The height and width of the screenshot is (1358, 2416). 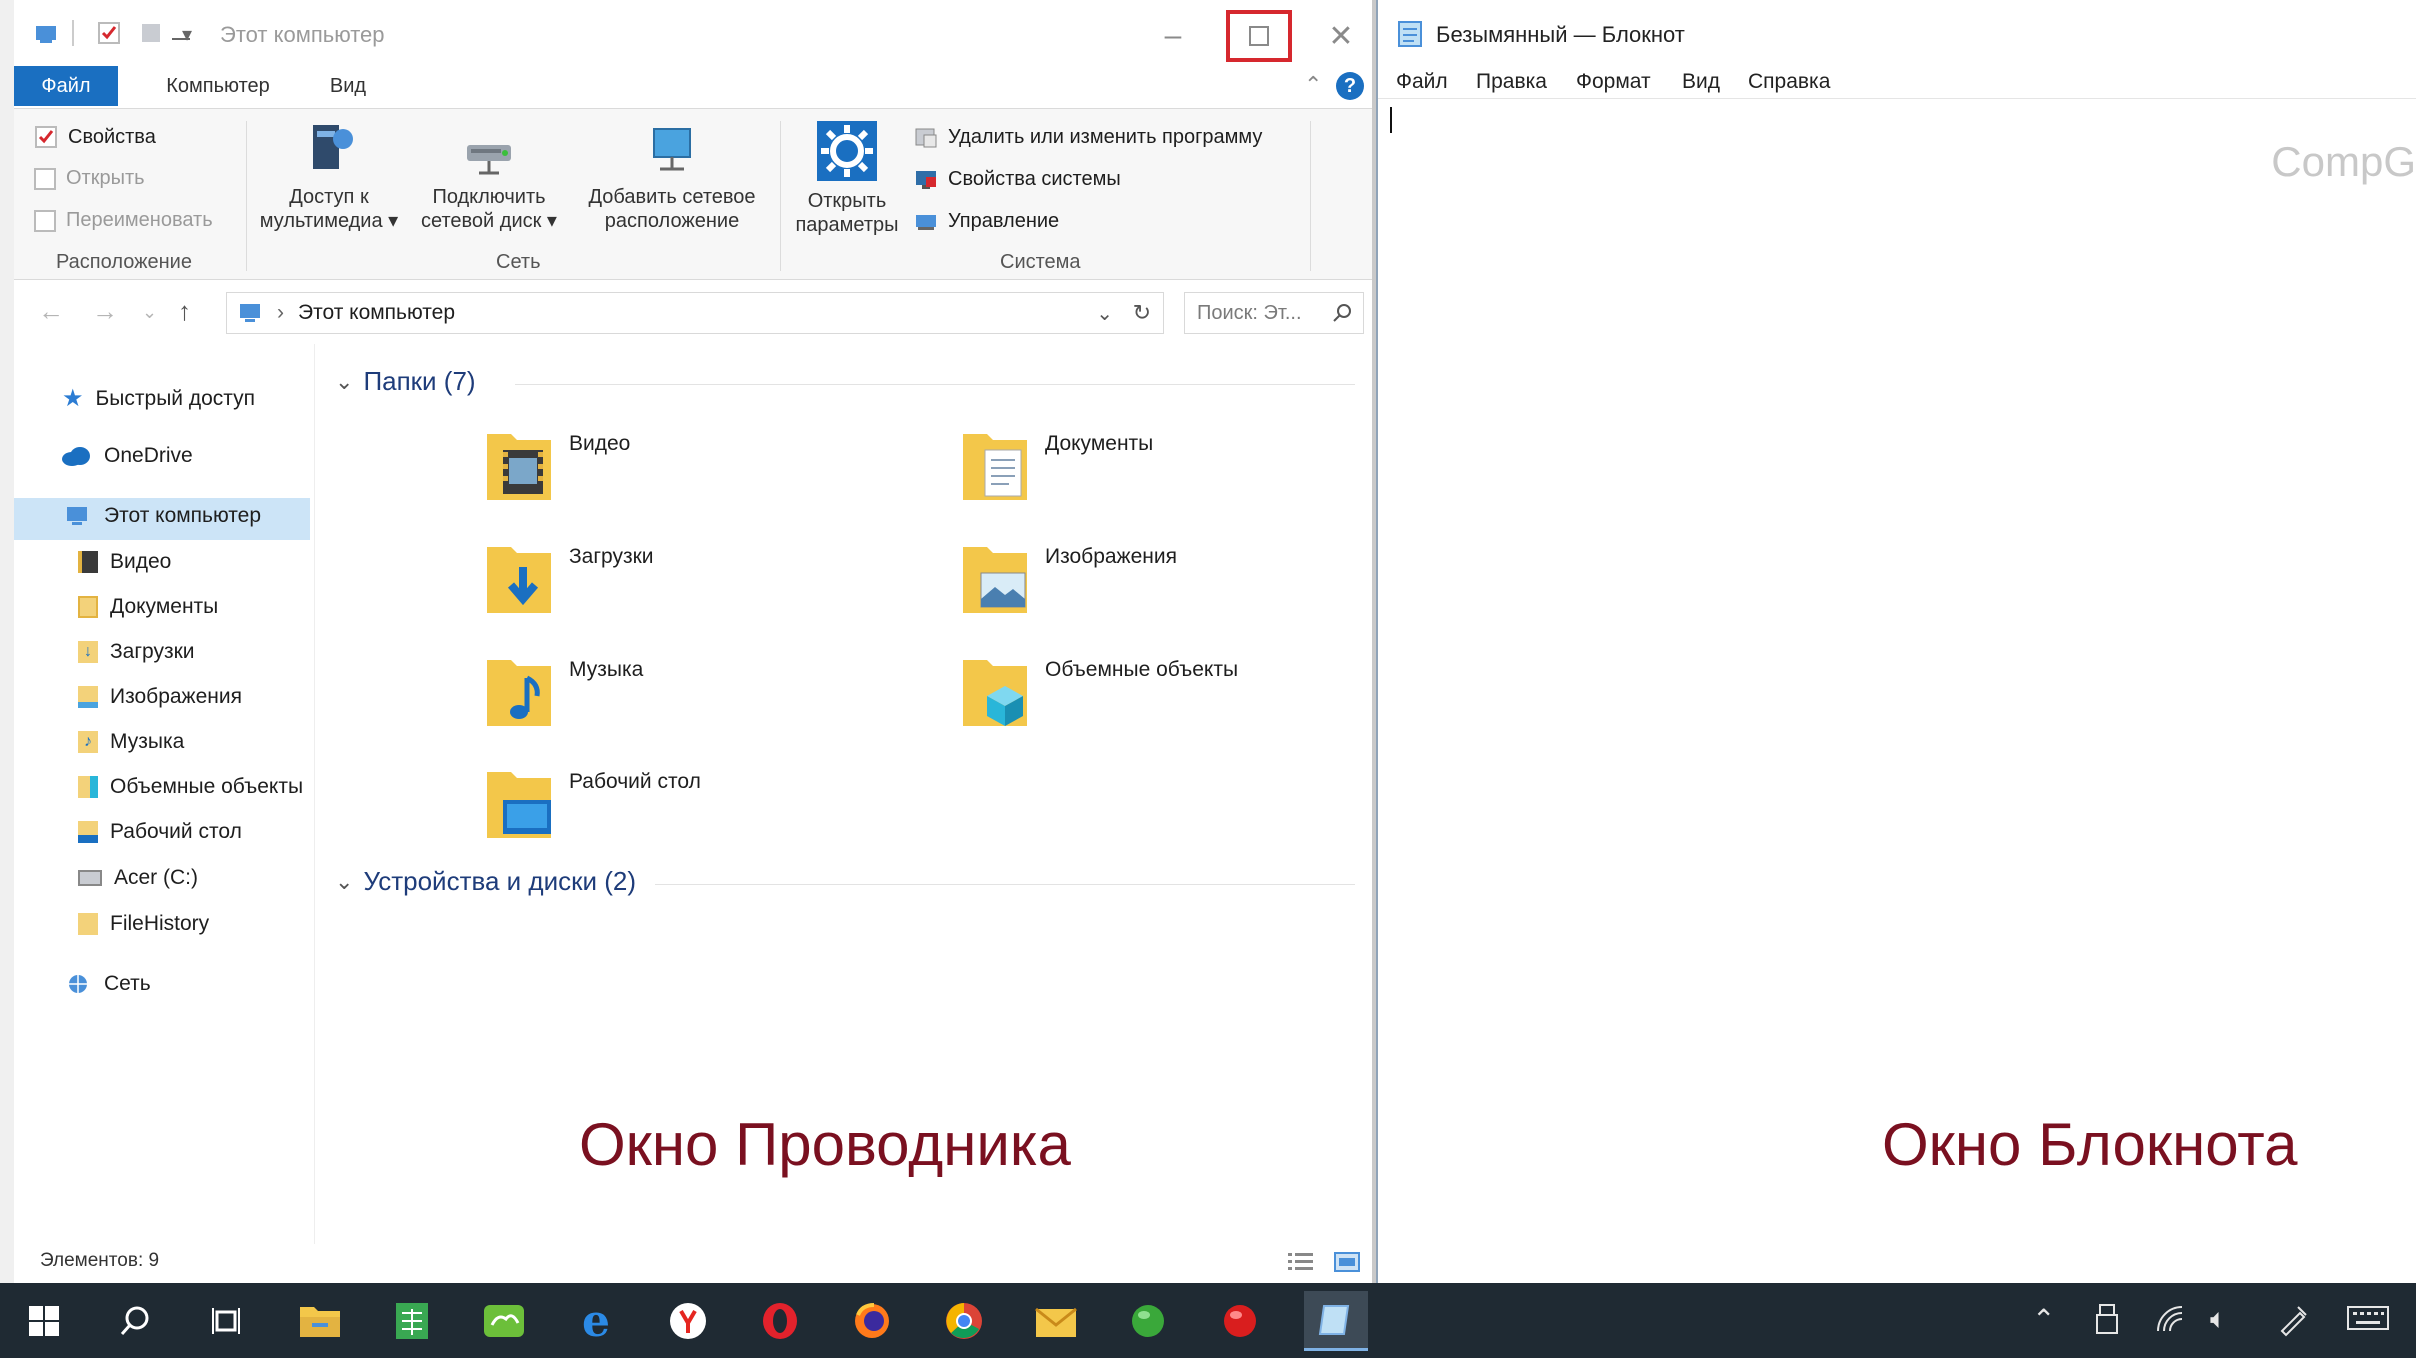 What do you see at coordinates (45, 178) in the screenshot?
I see `open-icon` at bounding box center [45, 178].